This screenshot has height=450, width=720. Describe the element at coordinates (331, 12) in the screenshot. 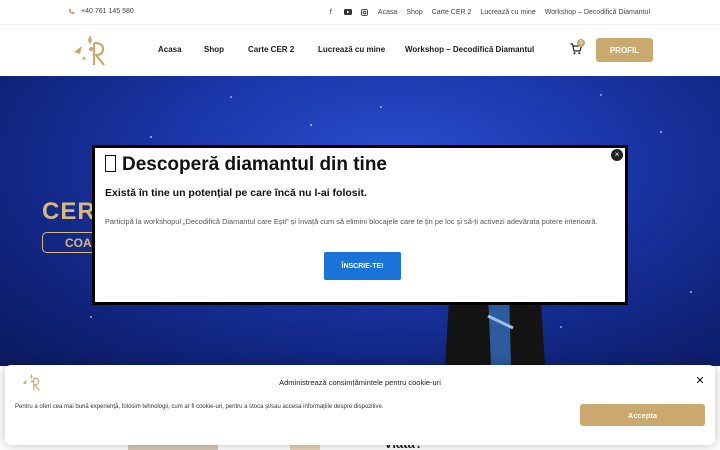

I see `facebook-icon: f` at that location.